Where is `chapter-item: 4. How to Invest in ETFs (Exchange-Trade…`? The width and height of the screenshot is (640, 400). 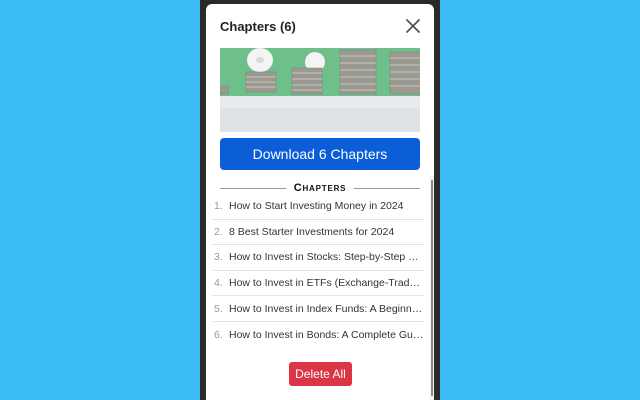
chapter-item: 4. How to Invest in ETFs (Exchange-Trade… is located at coordinates (318, 284).